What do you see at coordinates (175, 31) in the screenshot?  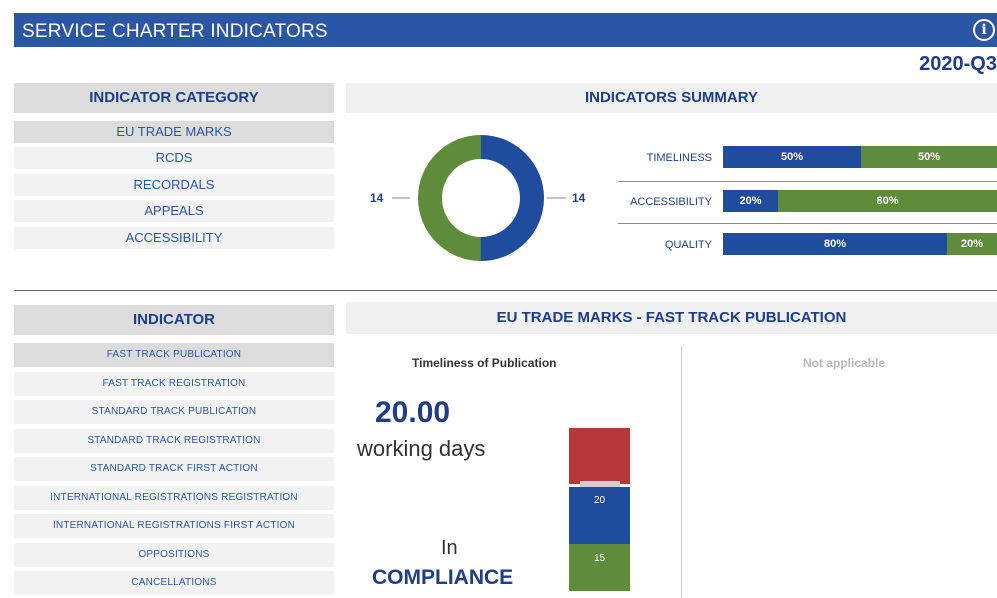 I see `page-title: SERVICE CHARTER INDICATORS` at bounding box center [175, 31].